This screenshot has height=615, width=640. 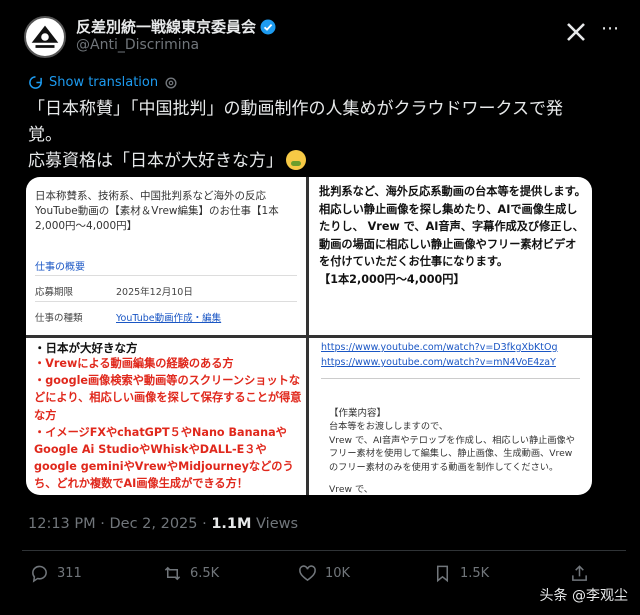 What do you see at coordinates (154, 292) in the screenshot?
I see `deadline-value: 2025年12月10日` at bounding box center [154, 292].